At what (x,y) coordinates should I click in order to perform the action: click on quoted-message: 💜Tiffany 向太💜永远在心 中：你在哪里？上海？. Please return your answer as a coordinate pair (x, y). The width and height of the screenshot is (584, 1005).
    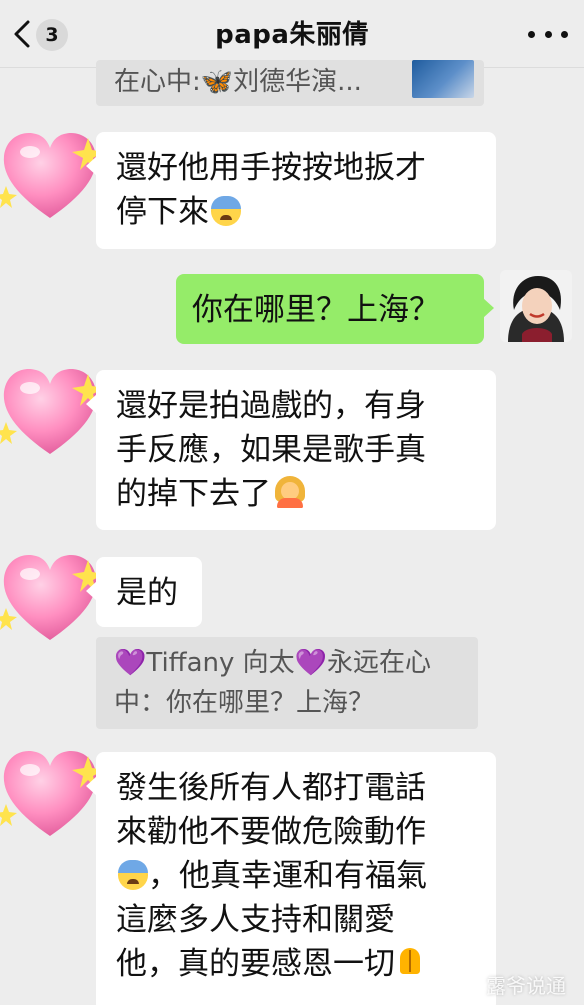
    Looking at the image, I should click on (287, 683).